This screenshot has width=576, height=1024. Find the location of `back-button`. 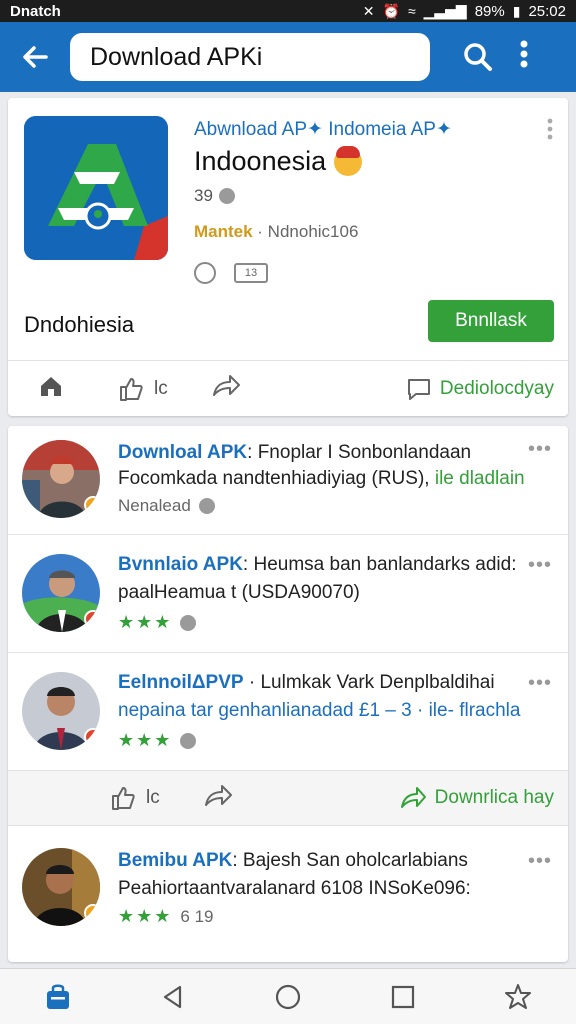

back-button is located at coordinates (35, 57).